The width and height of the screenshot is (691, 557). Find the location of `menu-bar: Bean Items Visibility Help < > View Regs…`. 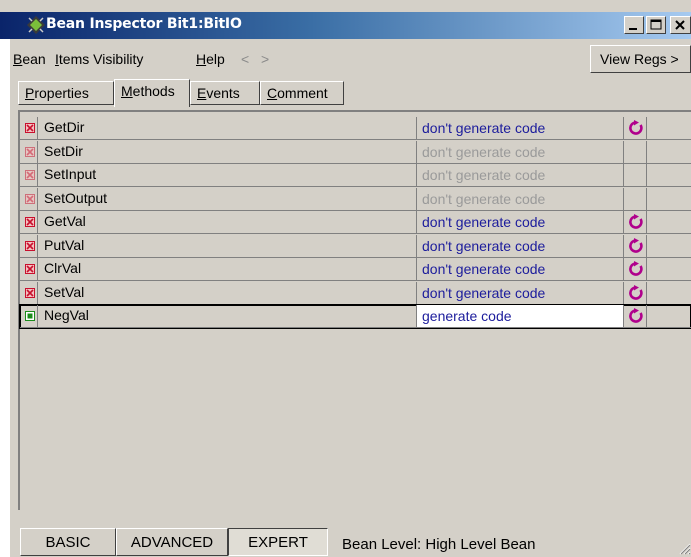

menu-bar: Bean Items Visibility Help < > View Regs… is located at coordinates (350, 59).